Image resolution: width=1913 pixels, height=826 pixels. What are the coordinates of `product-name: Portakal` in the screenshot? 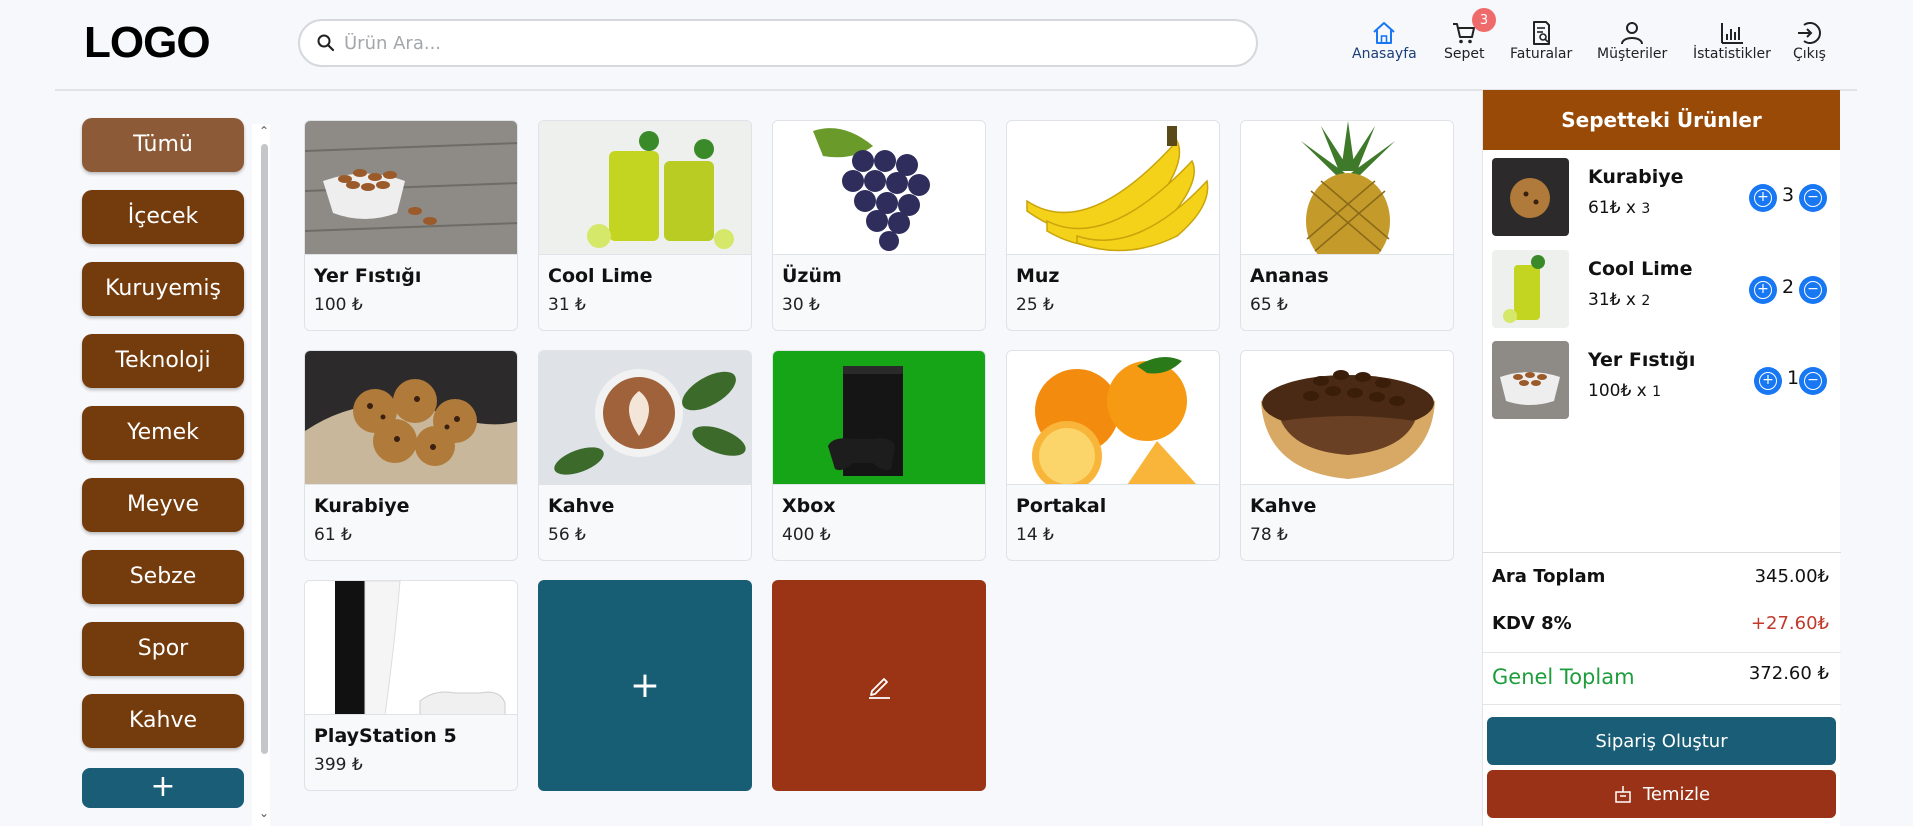 It's located at (1061, 506).